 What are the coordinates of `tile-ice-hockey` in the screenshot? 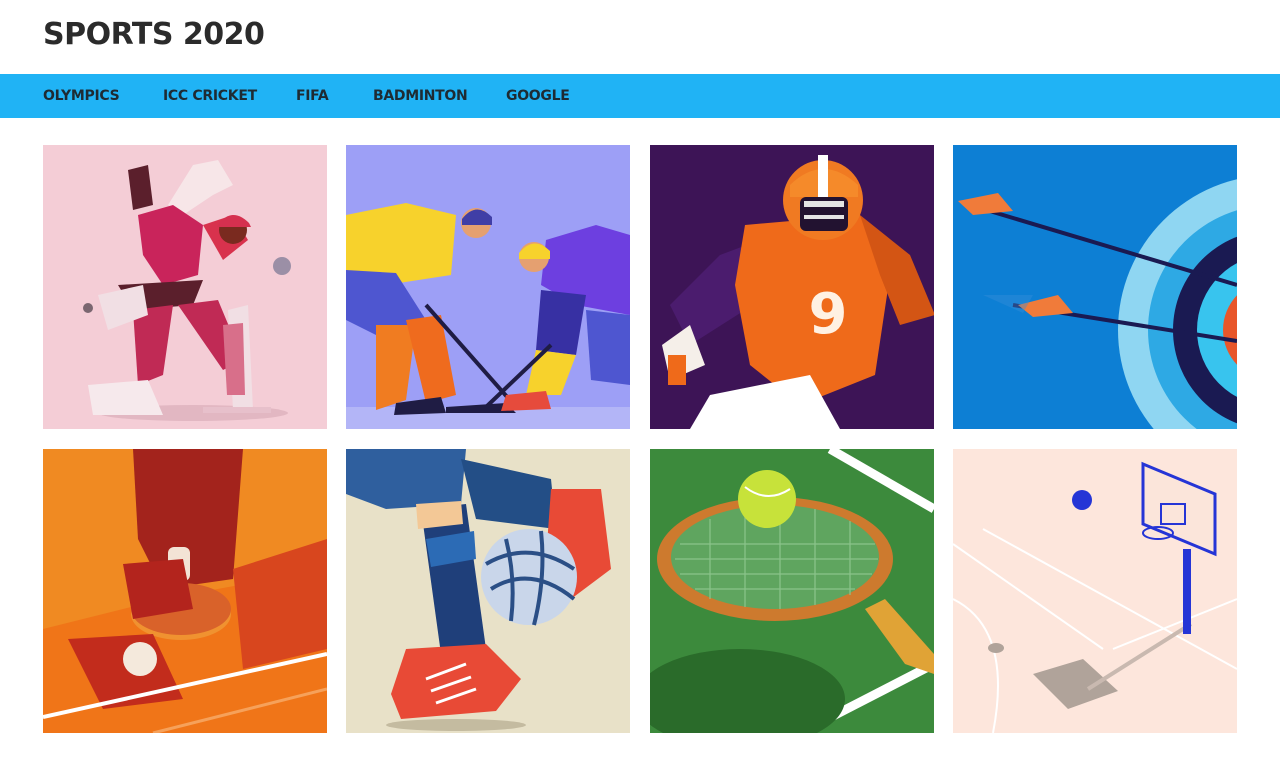 It's located at (488, 287).